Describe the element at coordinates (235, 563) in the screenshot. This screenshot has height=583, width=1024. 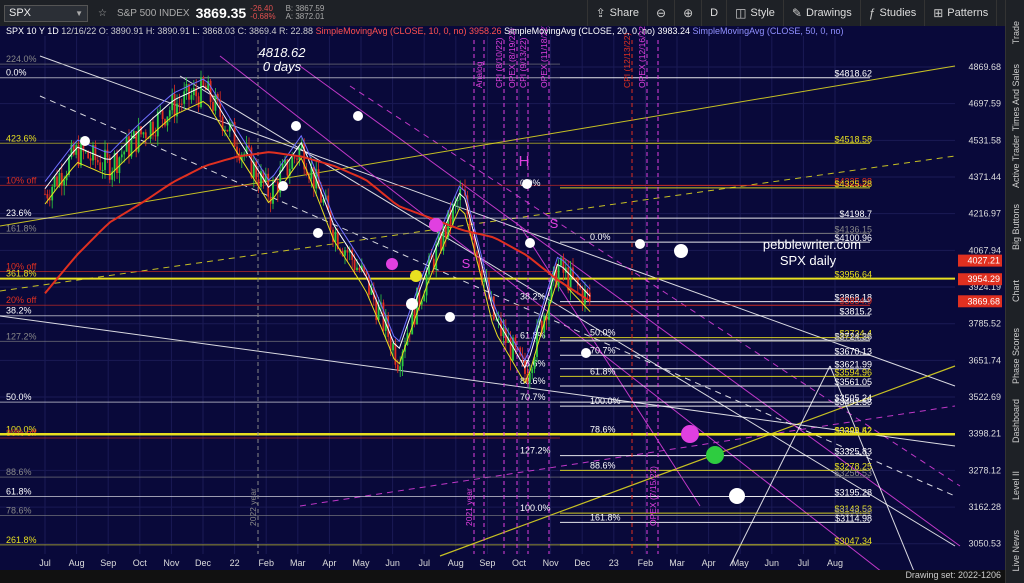
I see `x-tick-label: 22` at that location.